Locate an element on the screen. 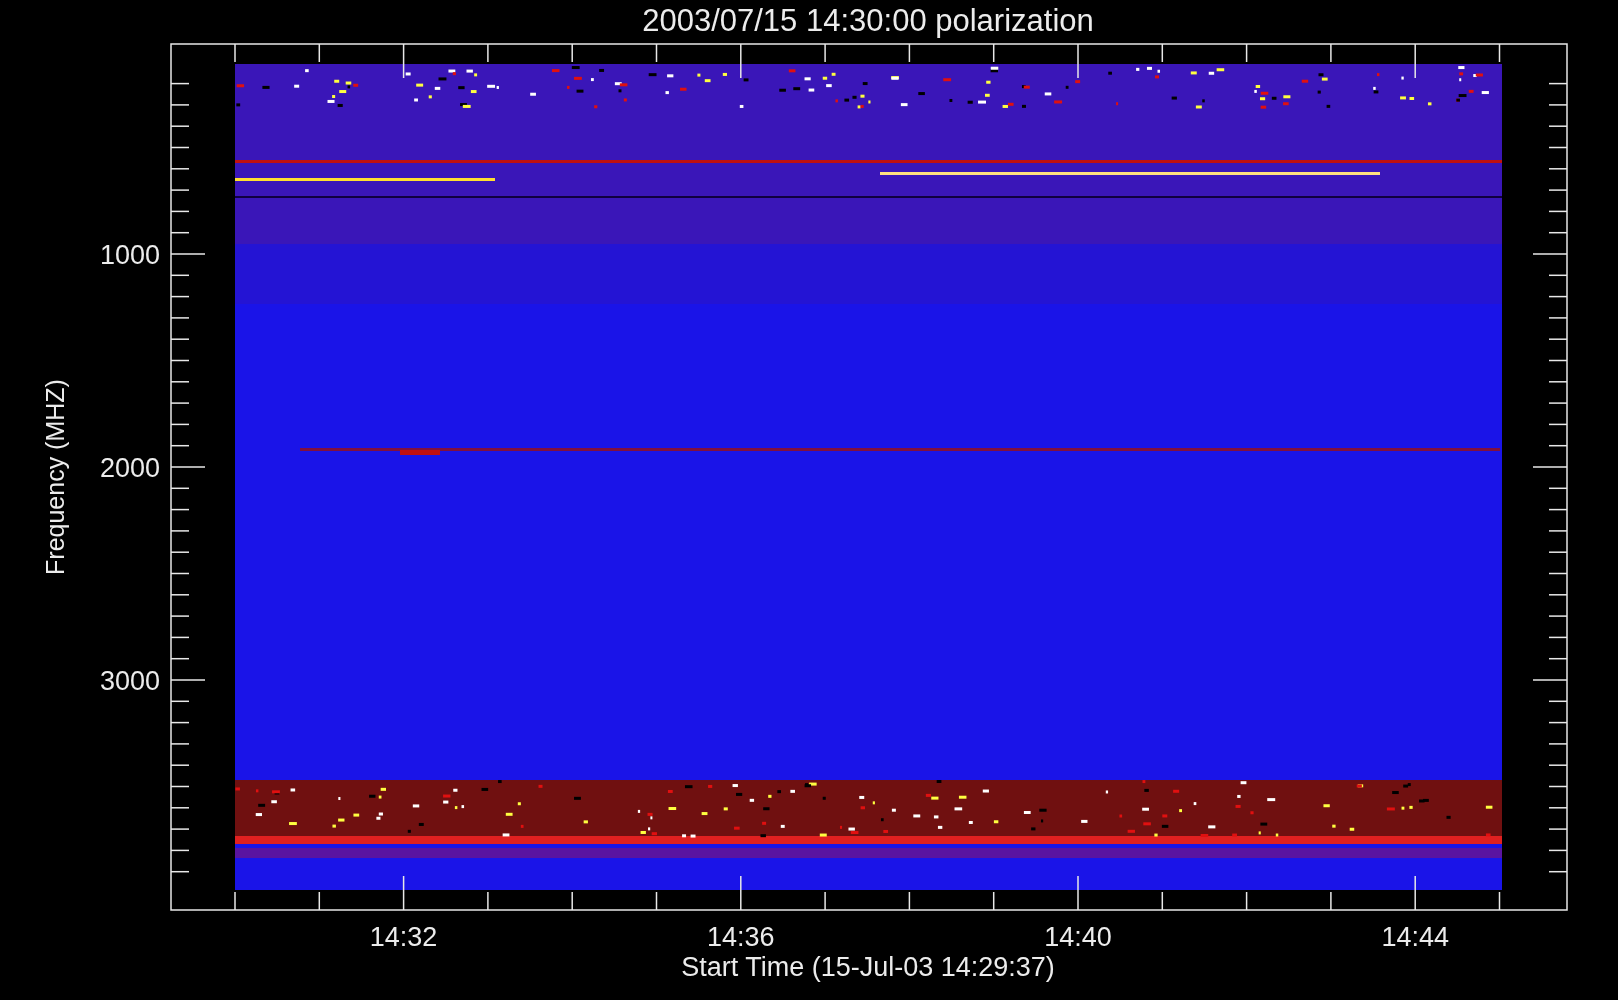 The width and height of the screenshot is (1618, 1000). x-axis-label: Start Time (15-Jul-03 14:29:37) is located at coordinates (868, 967).